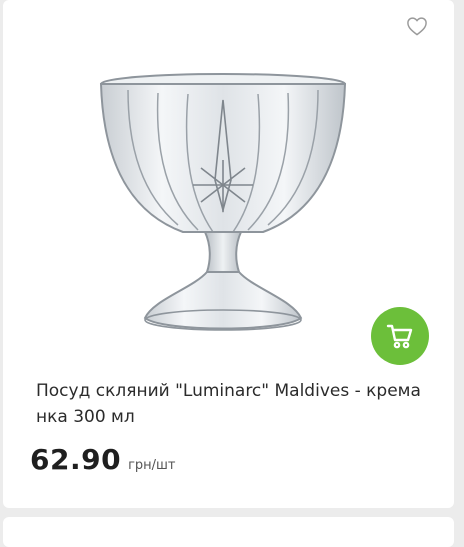 The height and width of the screenshot is (547, 464). I want to click on add-to-cart-button, so click(400, 336).